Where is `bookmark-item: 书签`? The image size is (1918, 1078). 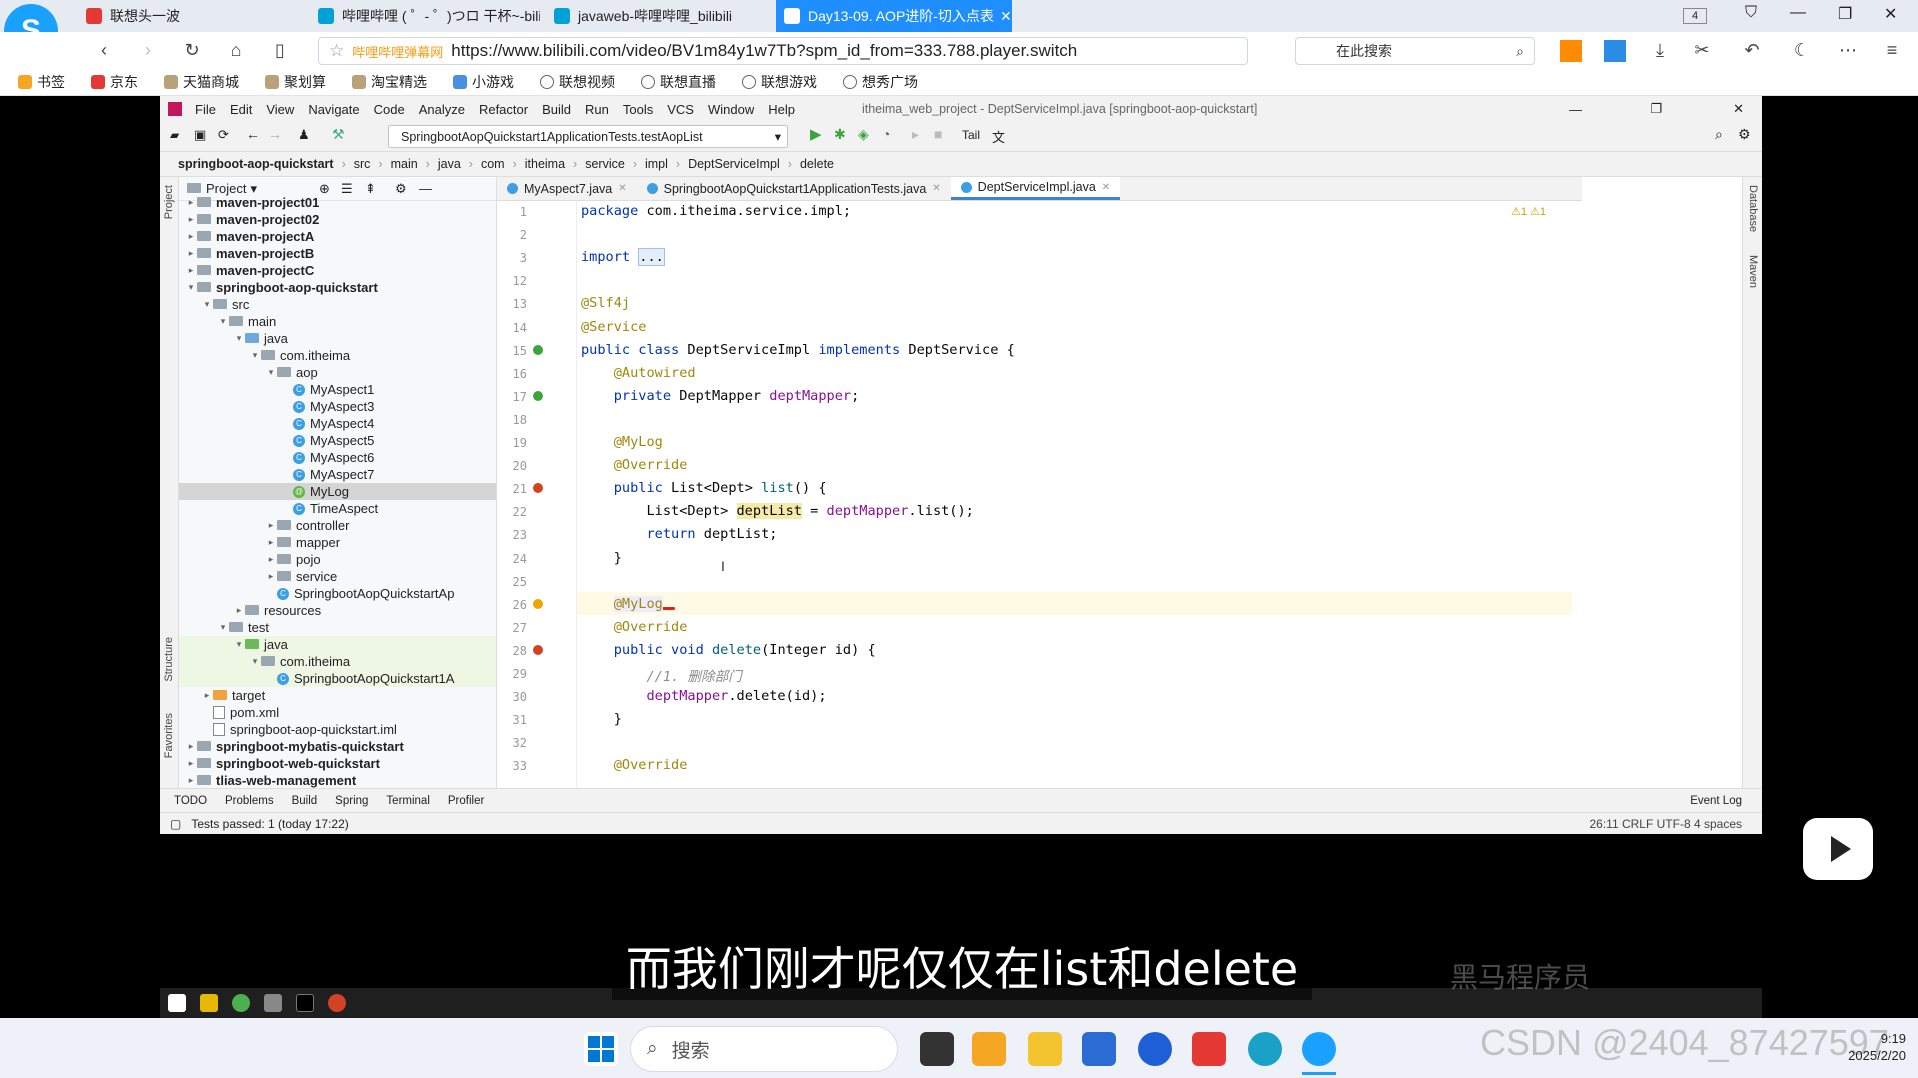 bookmark-item: 书签 is located at coordinates (41, 82).